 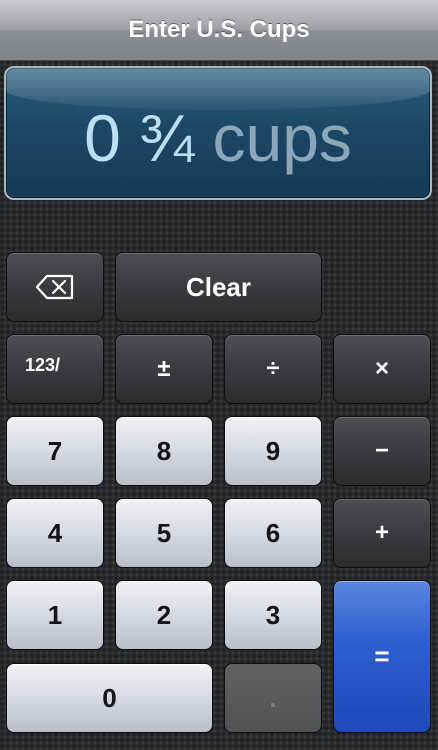 I want to click on digit-8-button: 8, so click(x=164, y=451).